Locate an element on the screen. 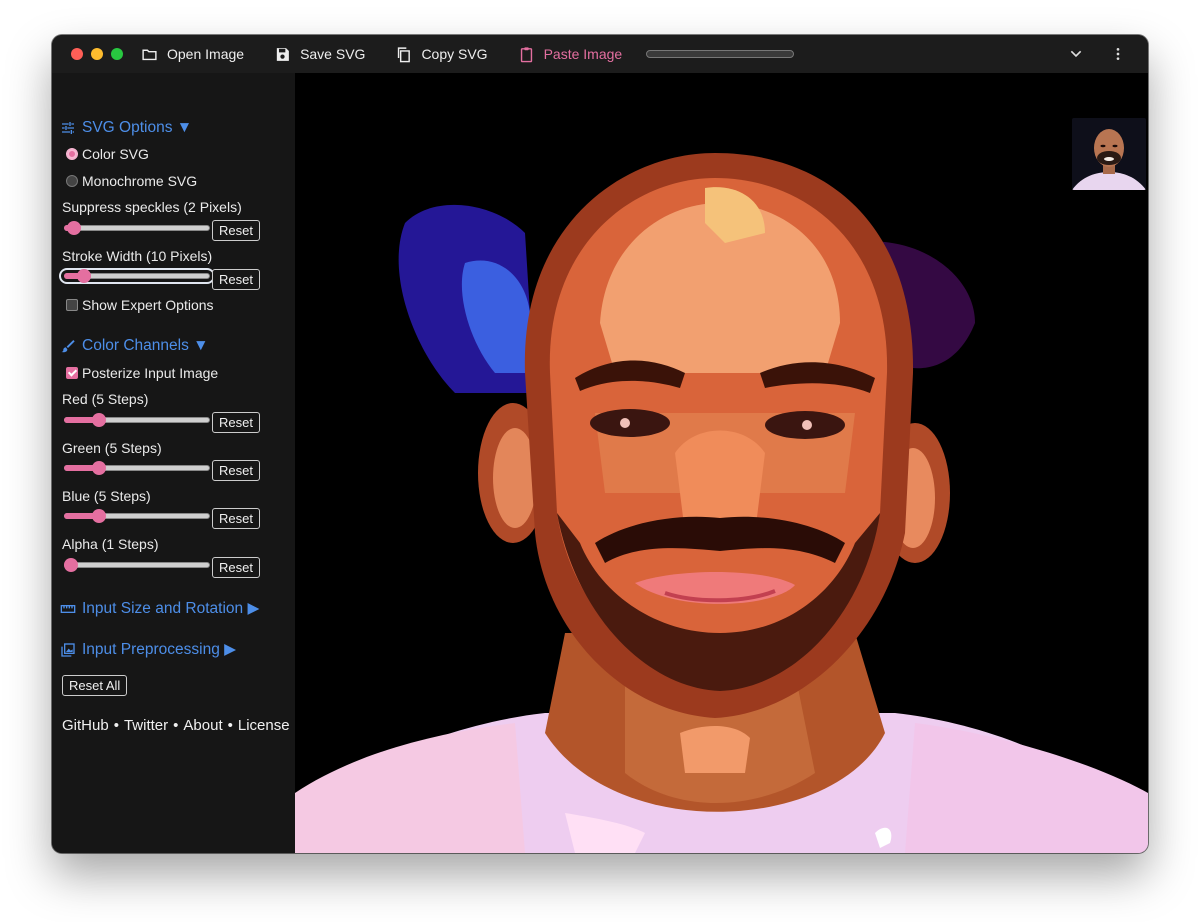  progress-bar is located at coordinates (720, 54).